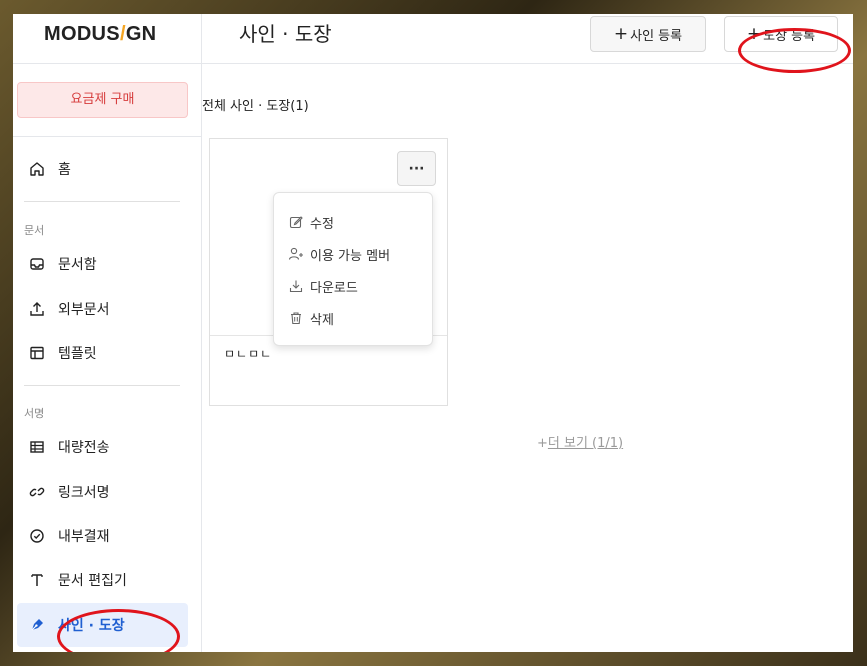 The image size is (867, 666). I want to click on upload-icon, so click(37, 309).